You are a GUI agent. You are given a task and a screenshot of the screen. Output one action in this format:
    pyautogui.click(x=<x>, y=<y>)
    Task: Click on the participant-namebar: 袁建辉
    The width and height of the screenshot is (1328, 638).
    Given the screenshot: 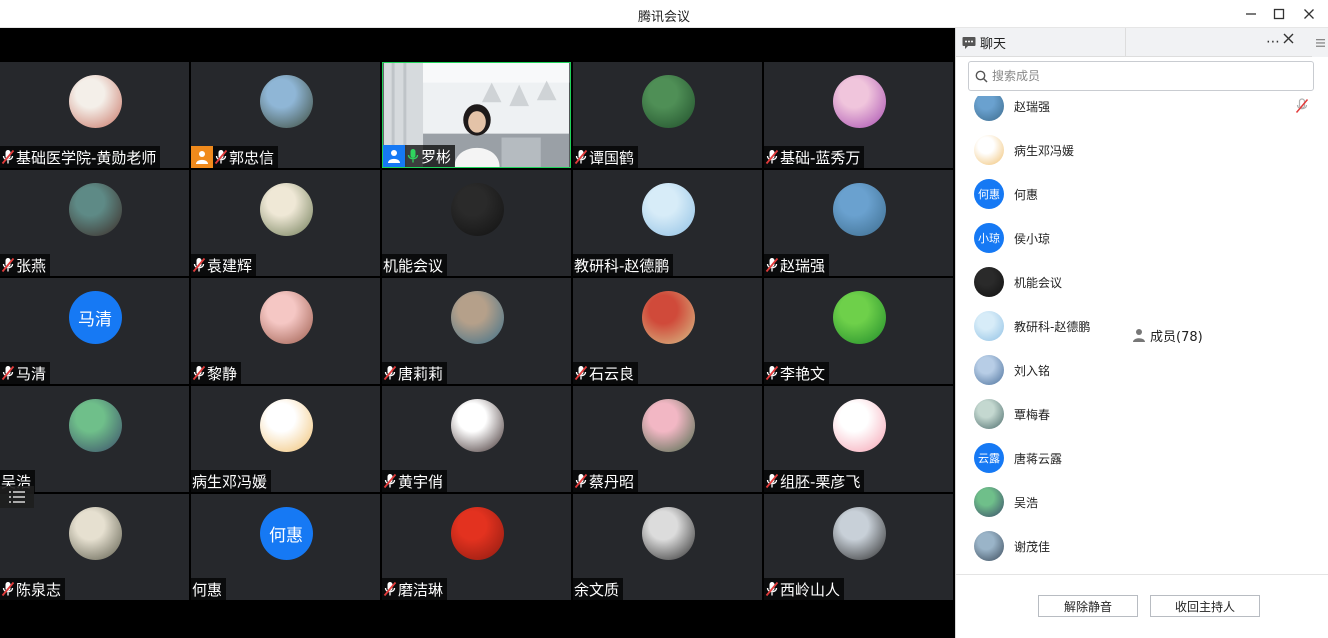 What is the action you would take?
    pyautogui.click(x=224, y=265)
    